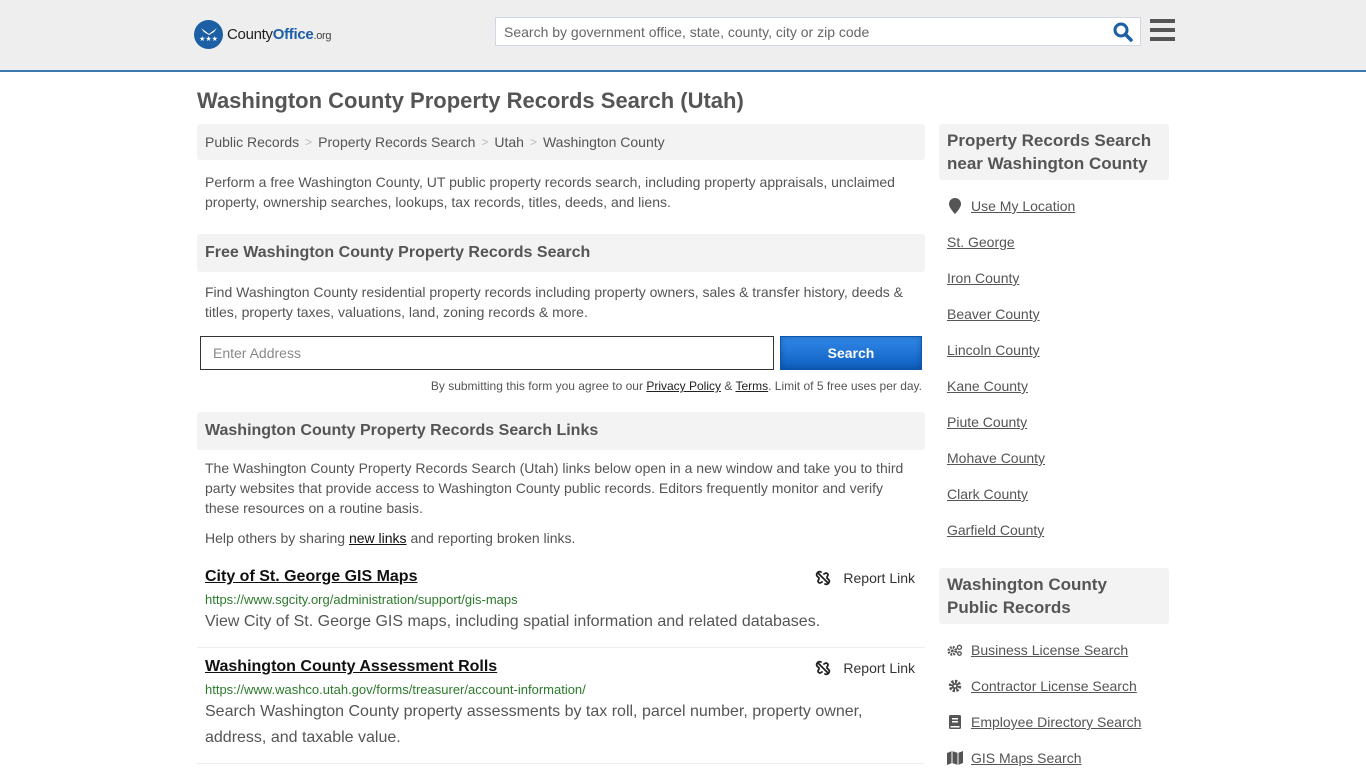  Describe the element at coordinates (509, 142) in the screenshot. I see `breadcrumb-utah: Utah` at that location.